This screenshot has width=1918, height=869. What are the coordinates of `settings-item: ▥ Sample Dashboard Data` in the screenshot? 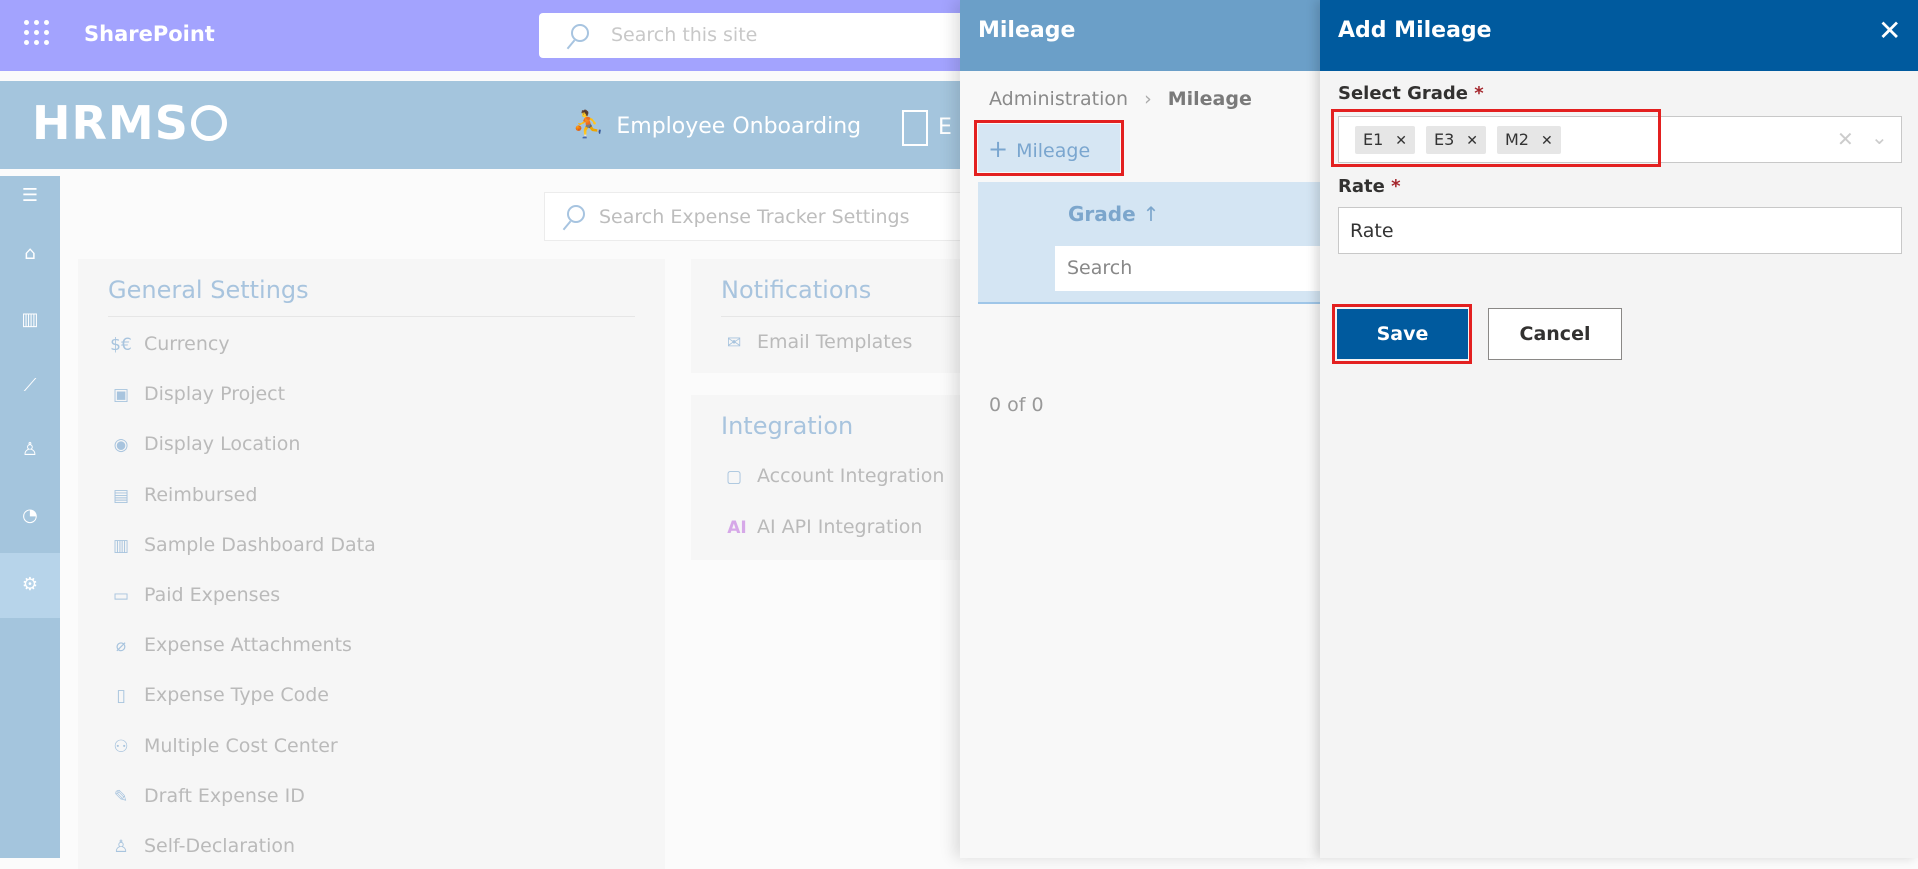 It's located at (242, 545).